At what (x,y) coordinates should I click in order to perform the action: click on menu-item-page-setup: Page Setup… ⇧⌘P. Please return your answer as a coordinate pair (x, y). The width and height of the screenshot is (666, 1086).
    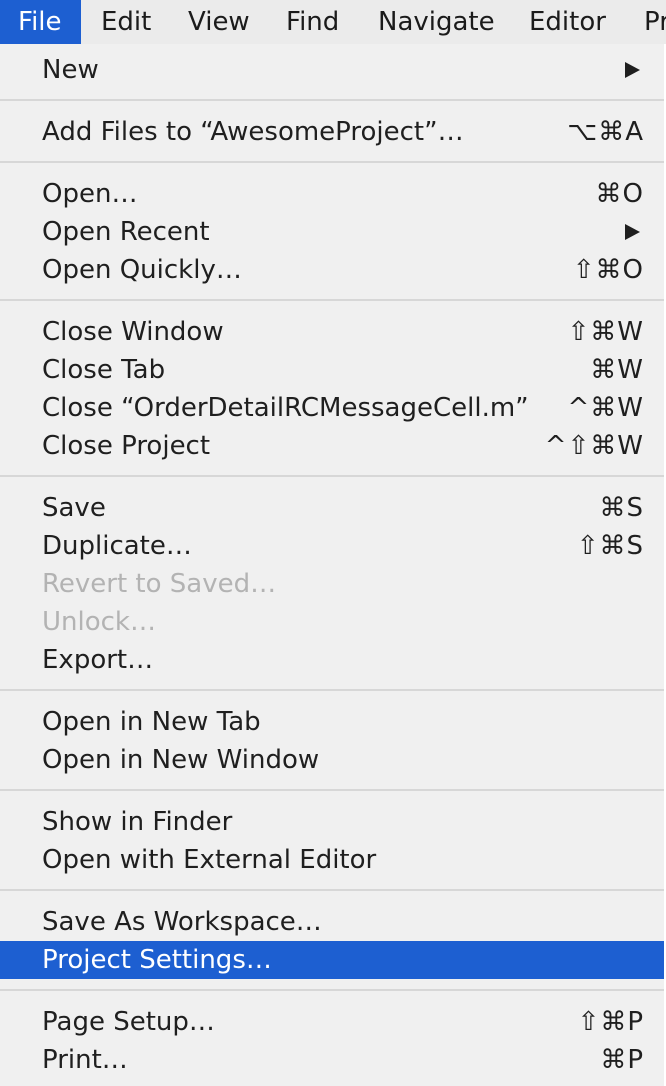
    Looking at the image, I should click on (332, 1022).